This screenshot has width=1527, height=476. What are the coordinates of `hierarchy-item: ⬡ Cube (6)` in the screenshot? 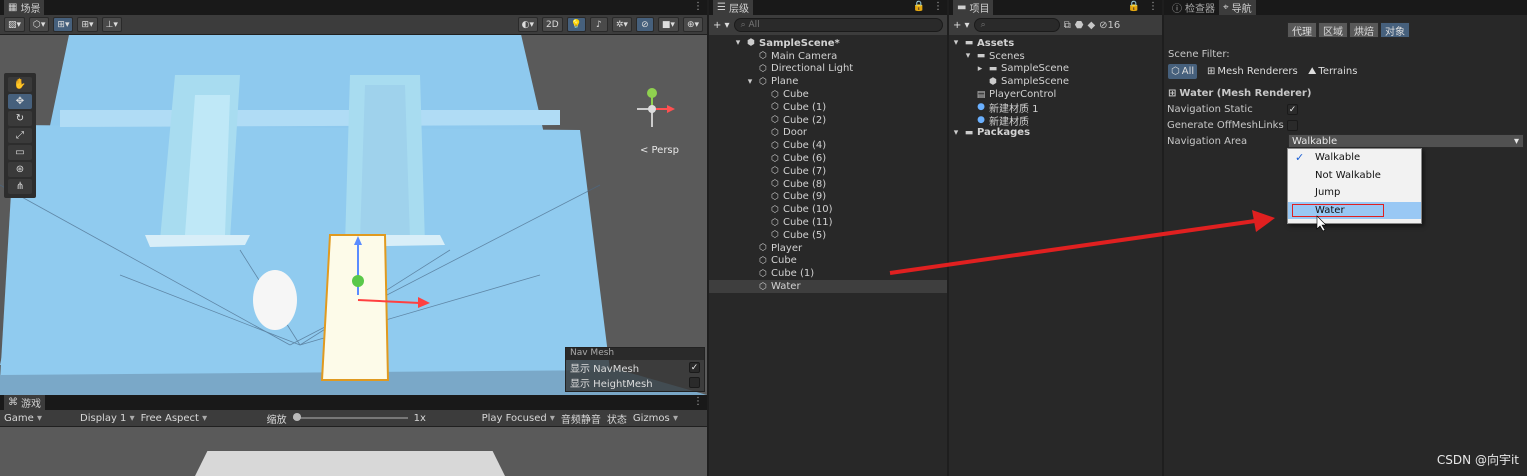 It's located at (828, 158).